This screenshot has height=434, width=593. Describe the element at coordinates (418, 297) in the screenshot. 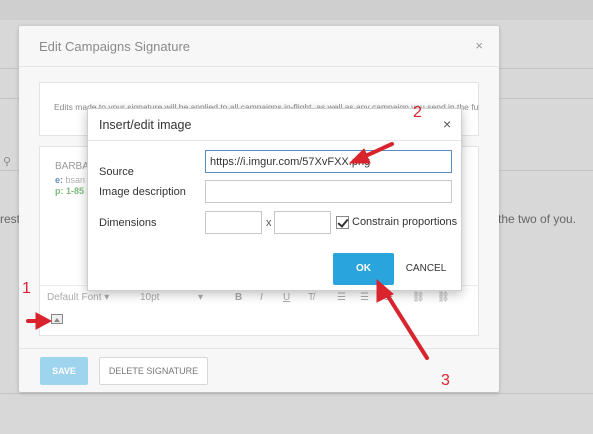

I see `link-icon: ⛓` at that location.